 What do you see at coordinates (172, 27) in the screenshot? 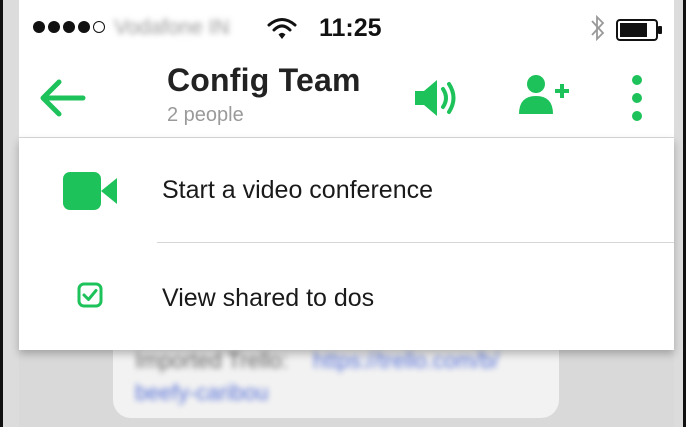
I see `carrier-name: Vodafone IN` at bounding box center [172, 27].